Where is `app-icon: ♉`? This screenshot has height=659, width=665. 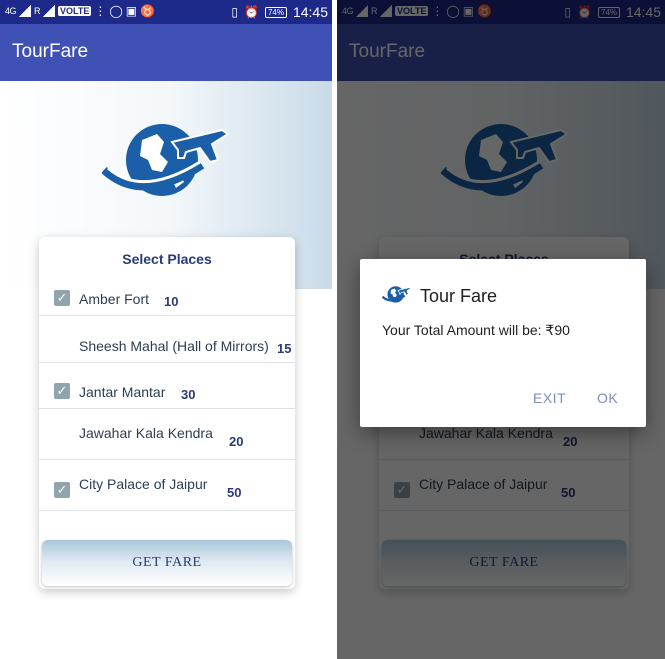
app-icon: ♉ is located at coordinates (148, 11).